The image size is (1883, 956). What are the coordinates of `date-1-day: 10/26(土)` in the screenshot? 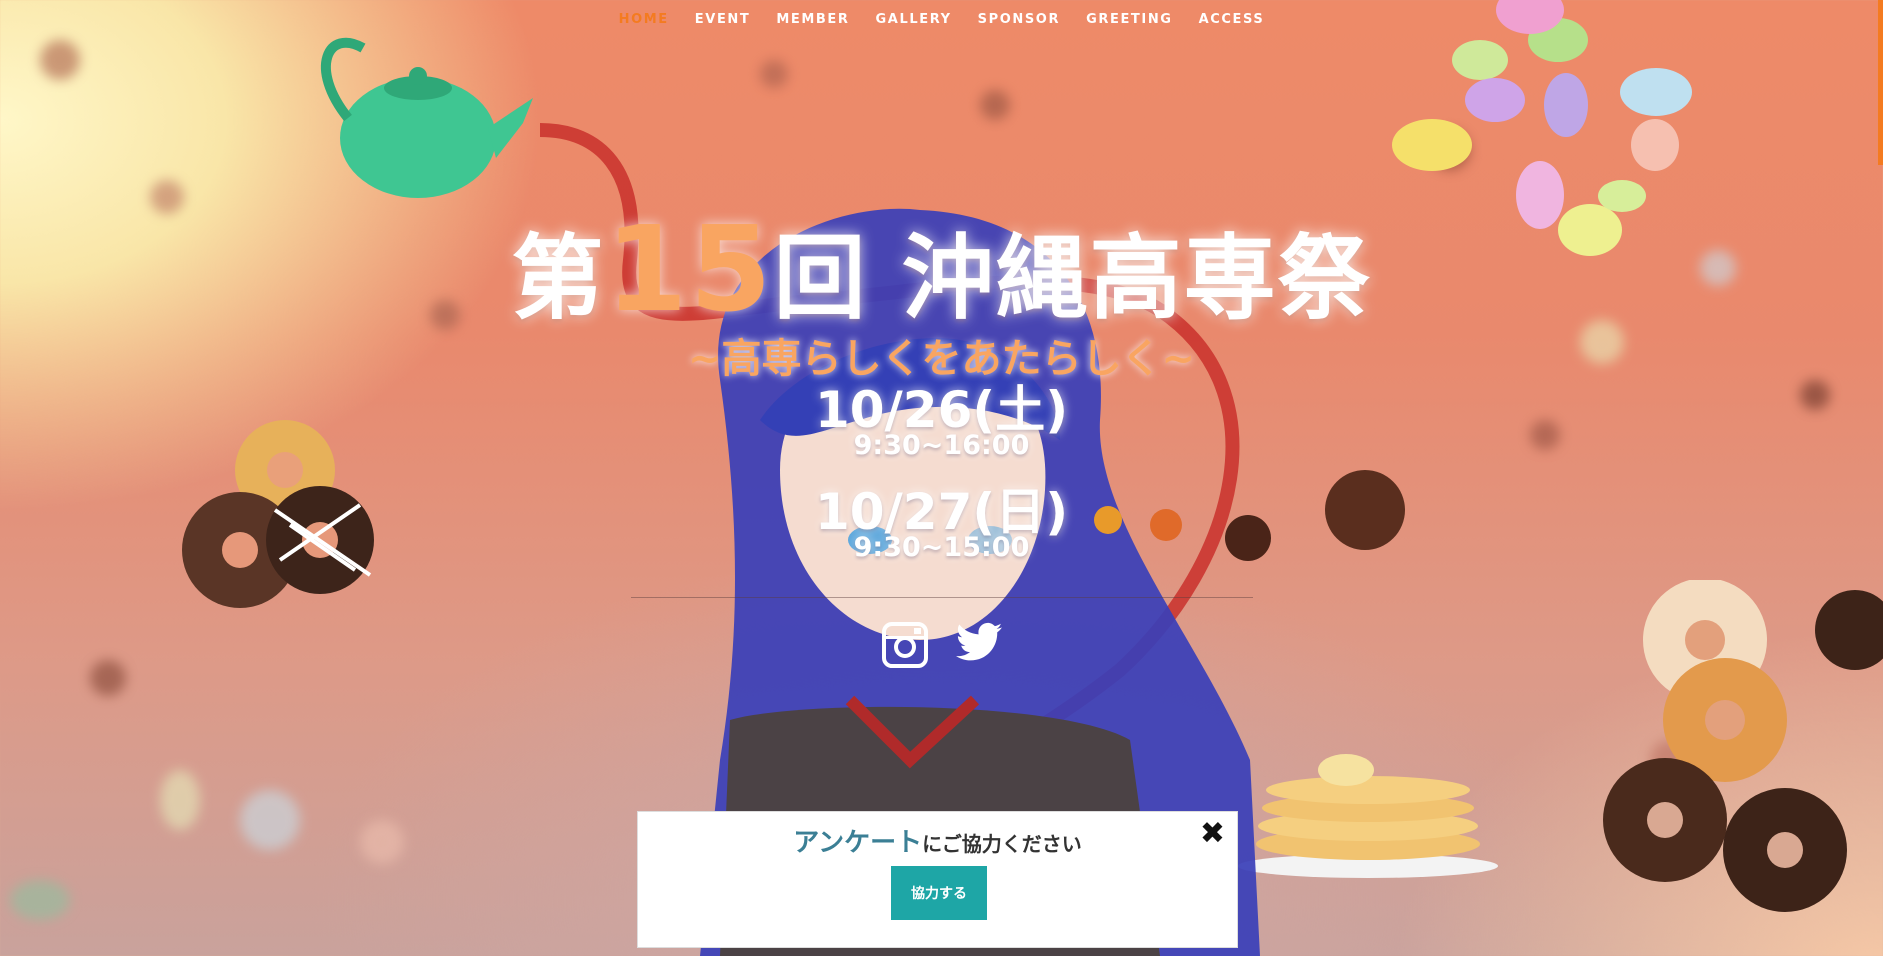 It's located at (941, 410).